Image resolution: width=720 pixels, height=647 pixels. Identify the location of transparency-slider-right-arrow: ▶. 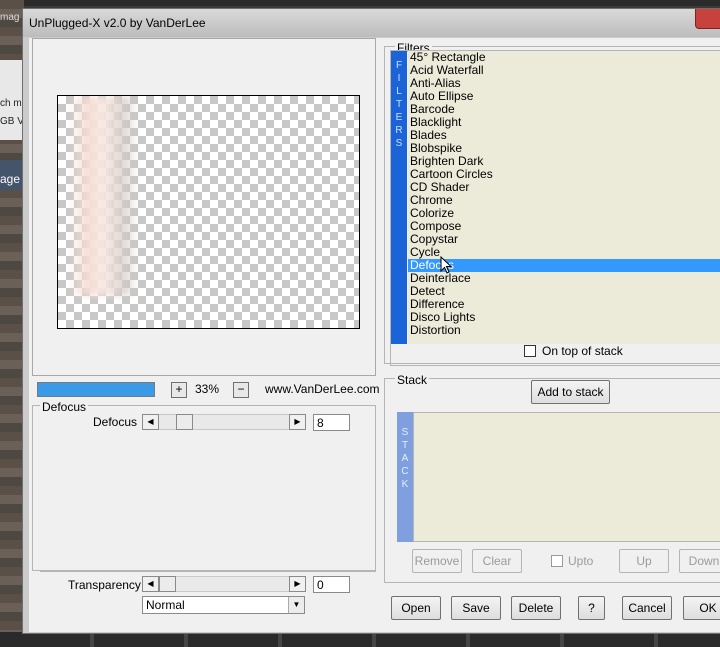
(297, 584).